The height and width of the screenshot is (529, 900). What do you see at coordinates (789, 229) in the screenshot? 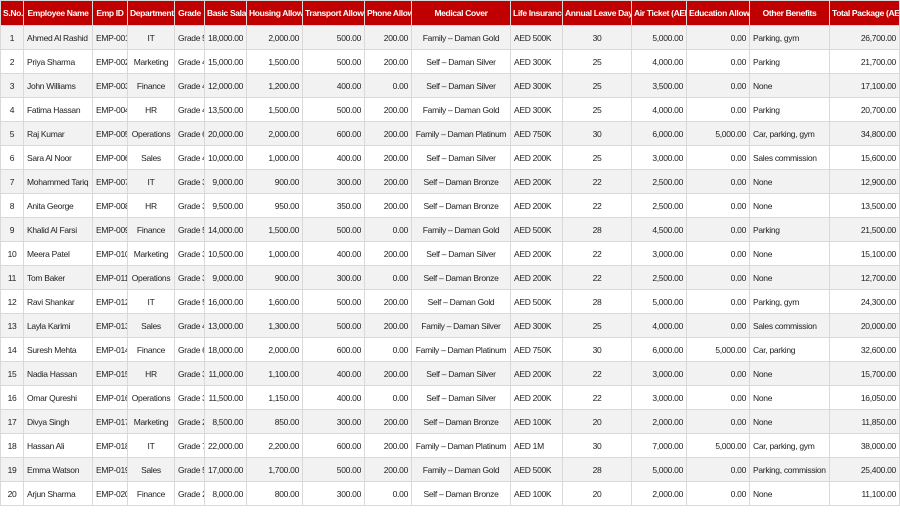
I see `cell-other-benefits: Parking` at bounding box center [789, 229].